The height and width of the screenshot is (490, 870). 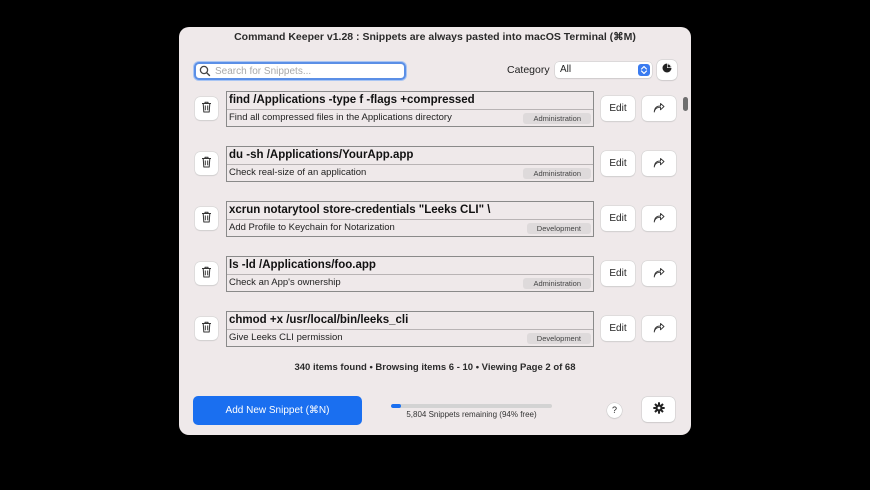 What do you see at coordinates (603, 70) in the screenshot?
I see `category-select: All` at bounding box center [603, 70].